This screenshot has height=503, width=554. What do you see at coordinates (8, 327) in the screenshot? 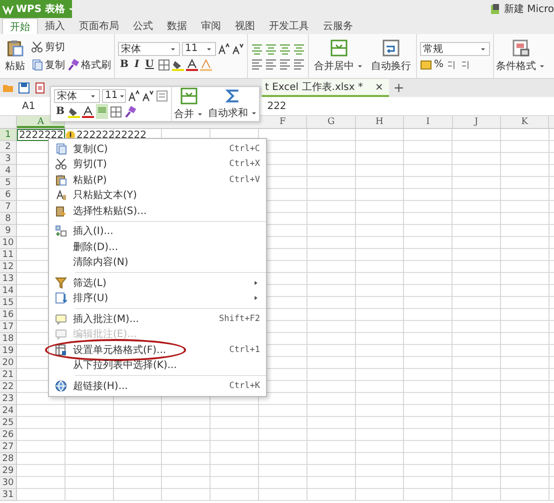
I see `row-header: 17` at bounding box center [8, 327].